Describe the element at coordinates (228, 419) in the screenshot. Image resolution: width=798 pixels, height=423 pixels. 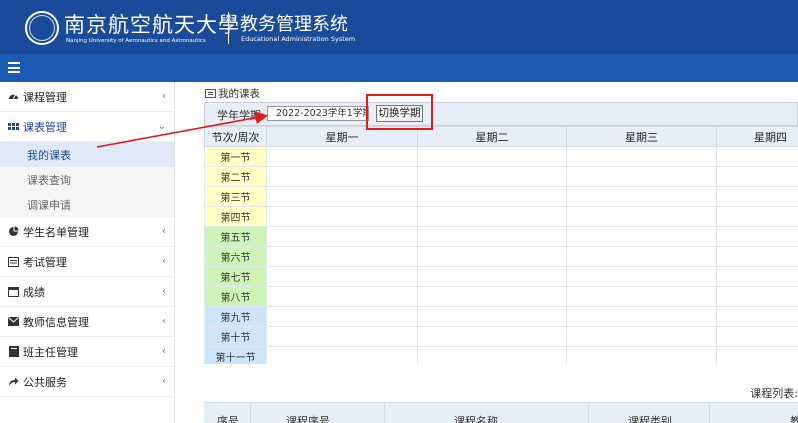
I see `course-col-header: 序号` at that location.